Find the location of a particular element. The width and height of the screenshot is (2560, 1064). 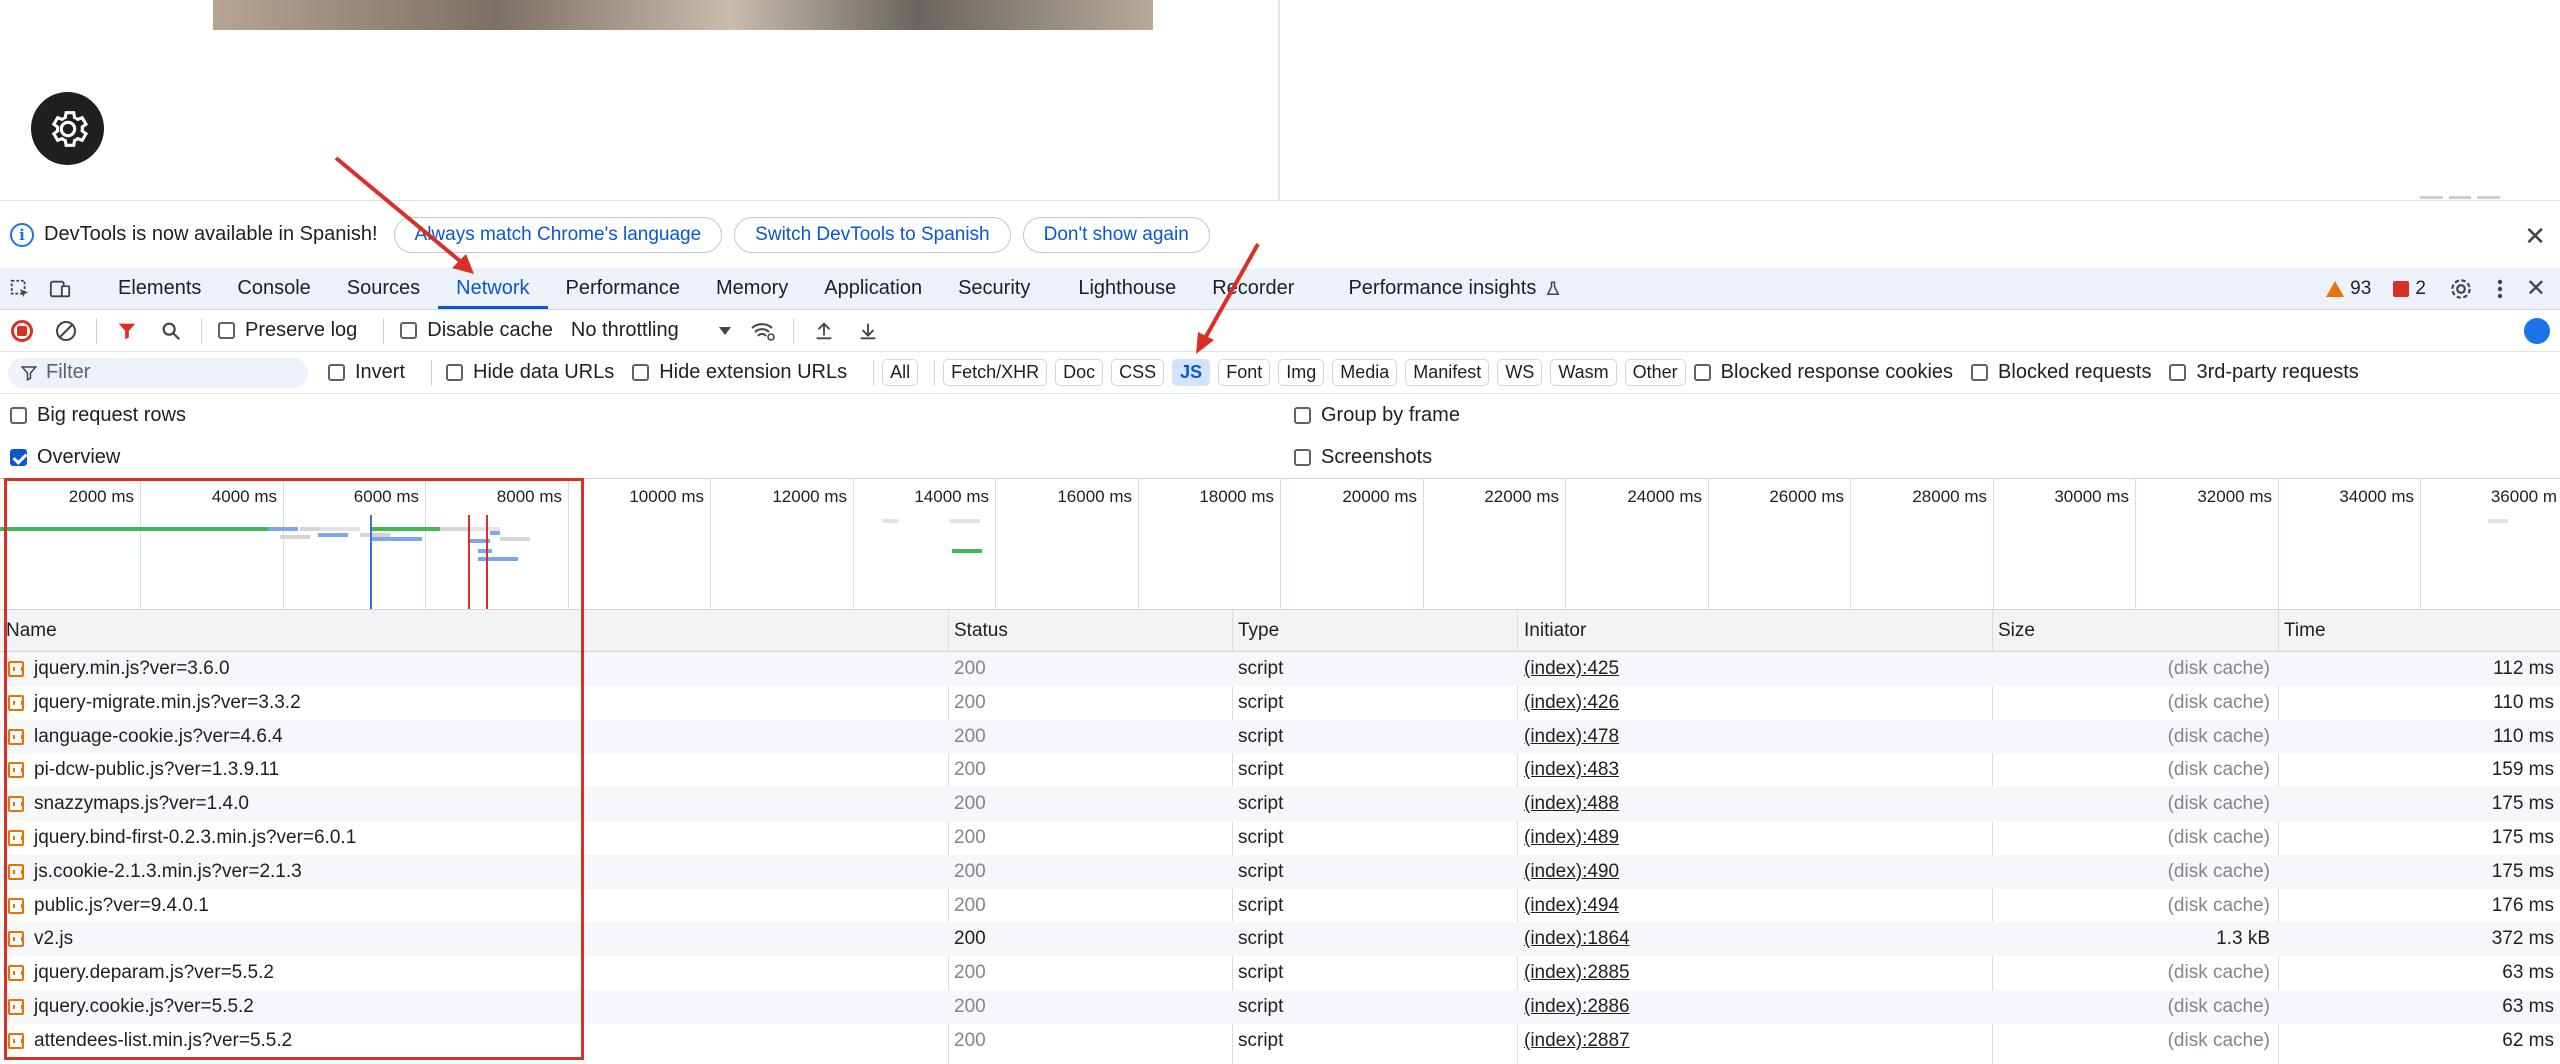

type-filter-css: CSS is located at coordinates (1138, 372).